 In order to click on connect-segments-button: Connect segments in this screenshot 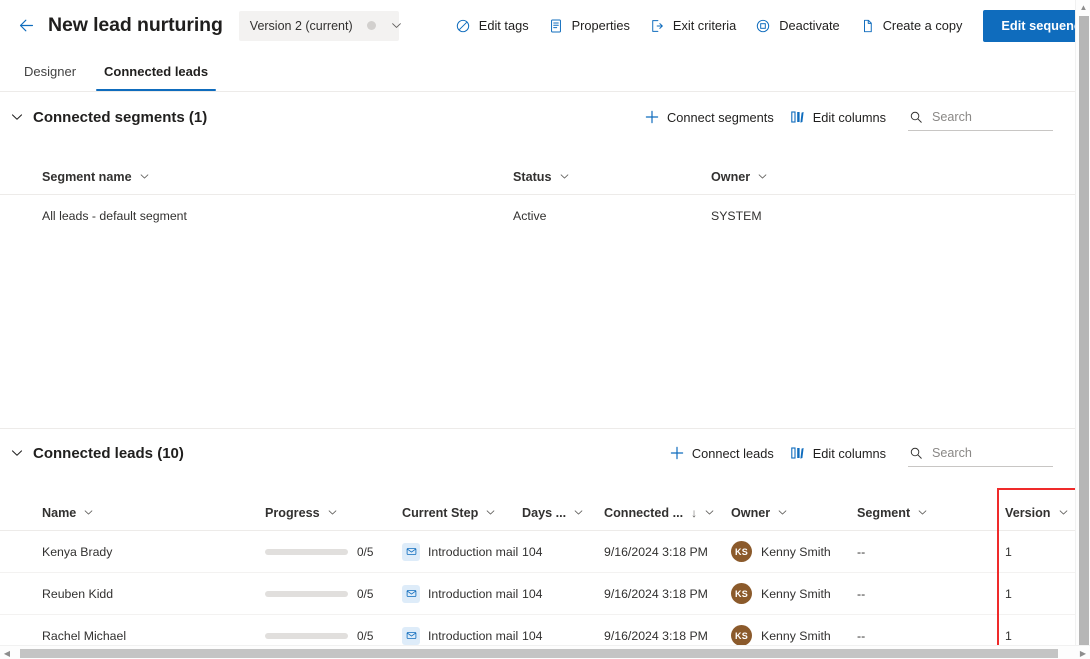, I will do `click(709, 117)`.